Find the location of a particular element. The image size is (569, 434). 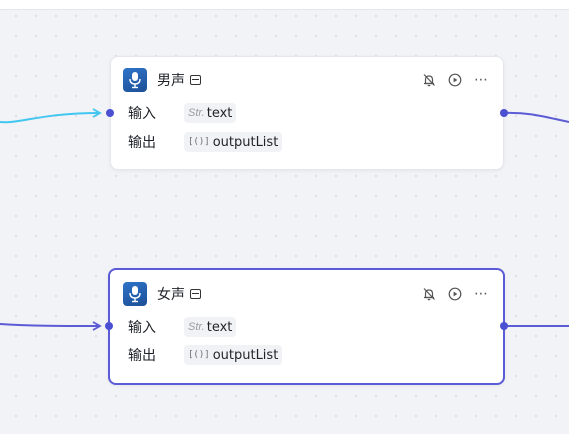

node-title: 女声 is located at coordinates (171, 295).